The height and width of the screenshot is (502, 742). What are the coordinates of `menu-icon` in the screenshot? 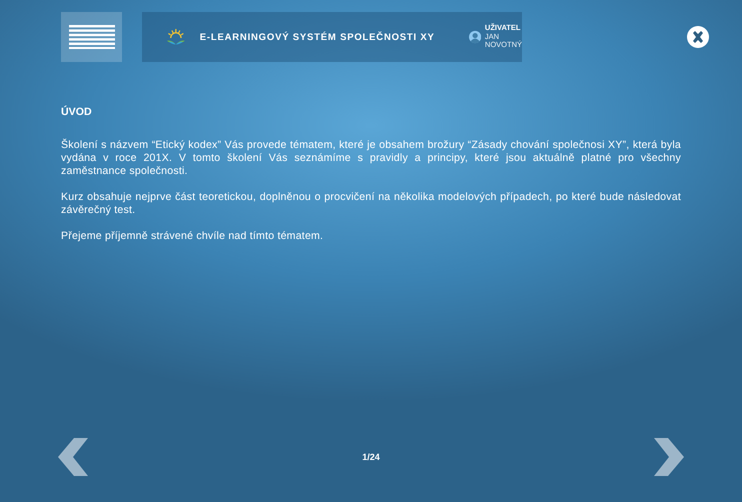 It's located at (91, 37).